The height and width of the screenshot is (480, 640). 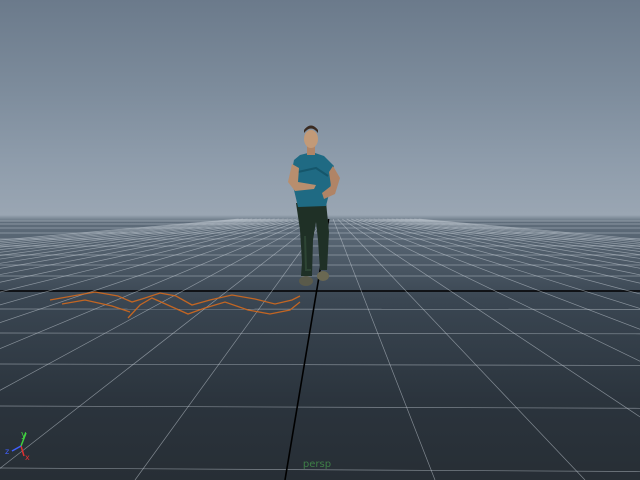 What do you see at coordinates (317, 464) in the screenshot?
I see `camera-name-label: persp` at bounding box center [317, 464].